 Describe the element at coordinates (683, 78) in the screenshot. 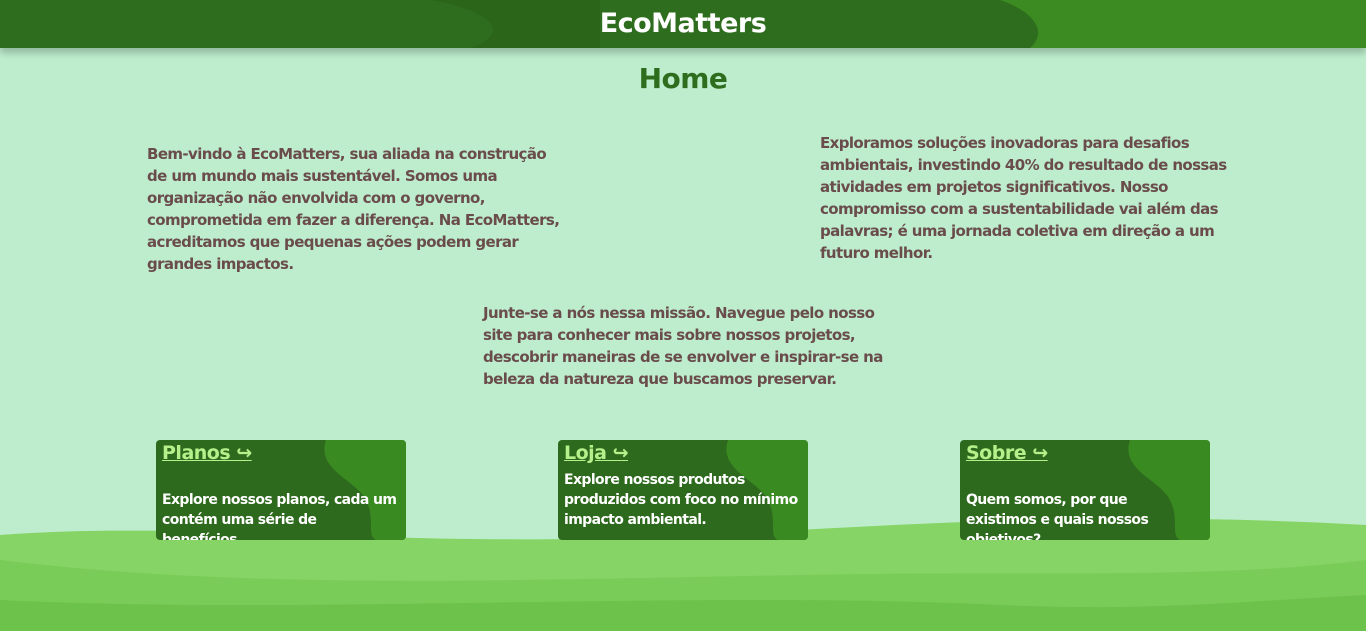

I see `page-title: Home` at that location.